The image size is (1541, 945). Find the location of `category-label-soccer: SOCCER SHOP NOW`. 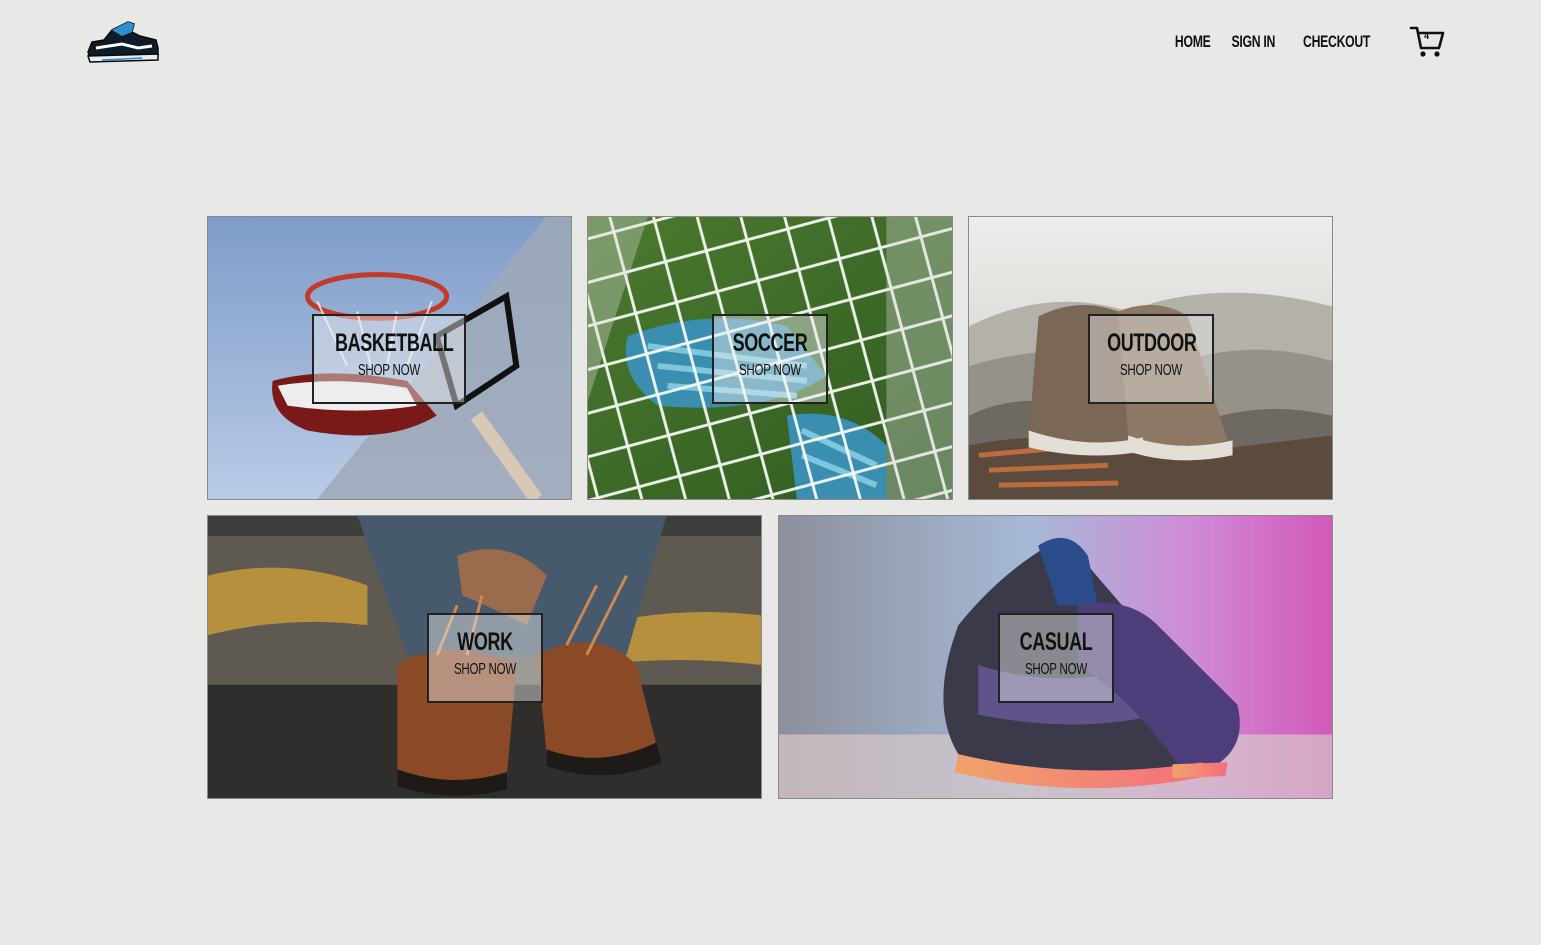

category-label-soccer: SOCCER SHOP NOW is located at coordinates (770, 359).